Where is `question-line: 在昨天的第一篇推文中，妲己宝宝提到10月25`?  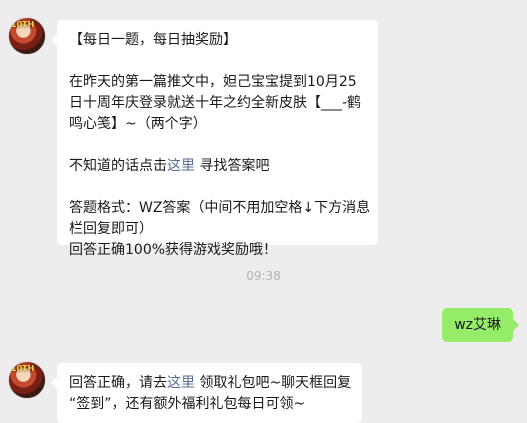
question-line: 在昨天的第一篇推文中，妲己宝宝提到10月25 is located at coordinates (213, 82).